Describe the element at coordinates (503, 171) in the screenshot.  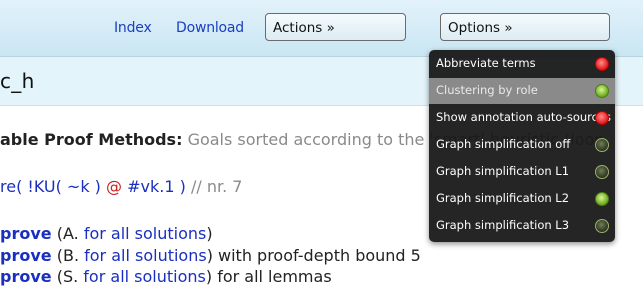
I see `menu-item-label: Graph simplification L1` at that location.